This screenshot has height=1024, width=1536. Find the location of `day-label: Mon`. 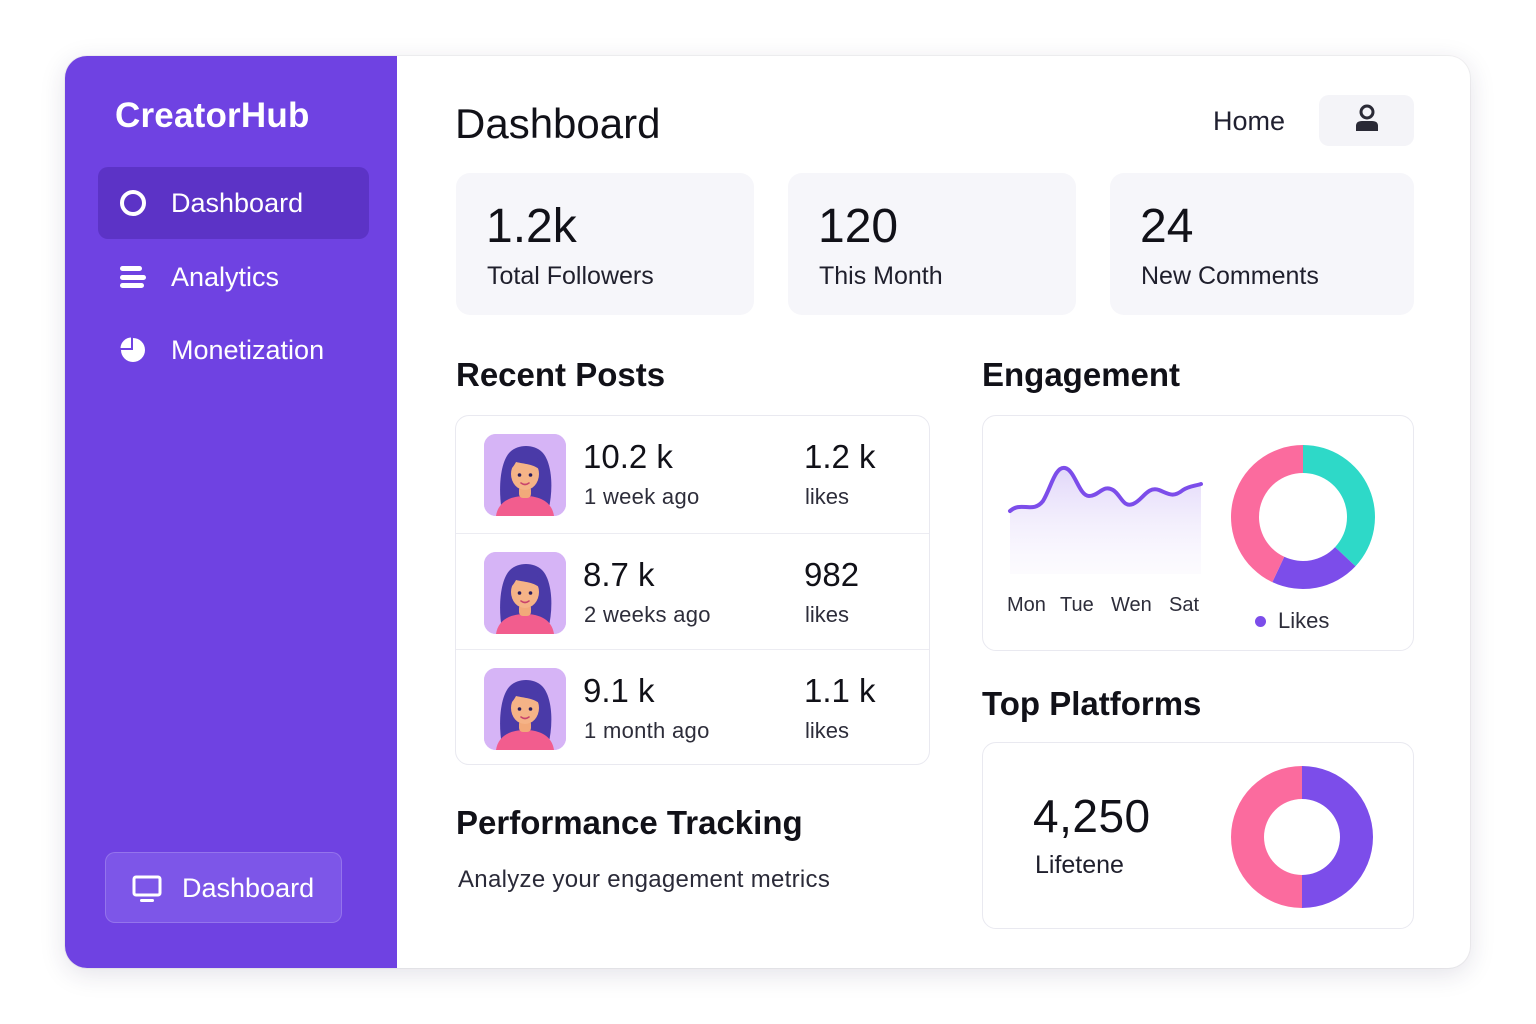

day-label: Mon is located at coordinates (1026, 605).